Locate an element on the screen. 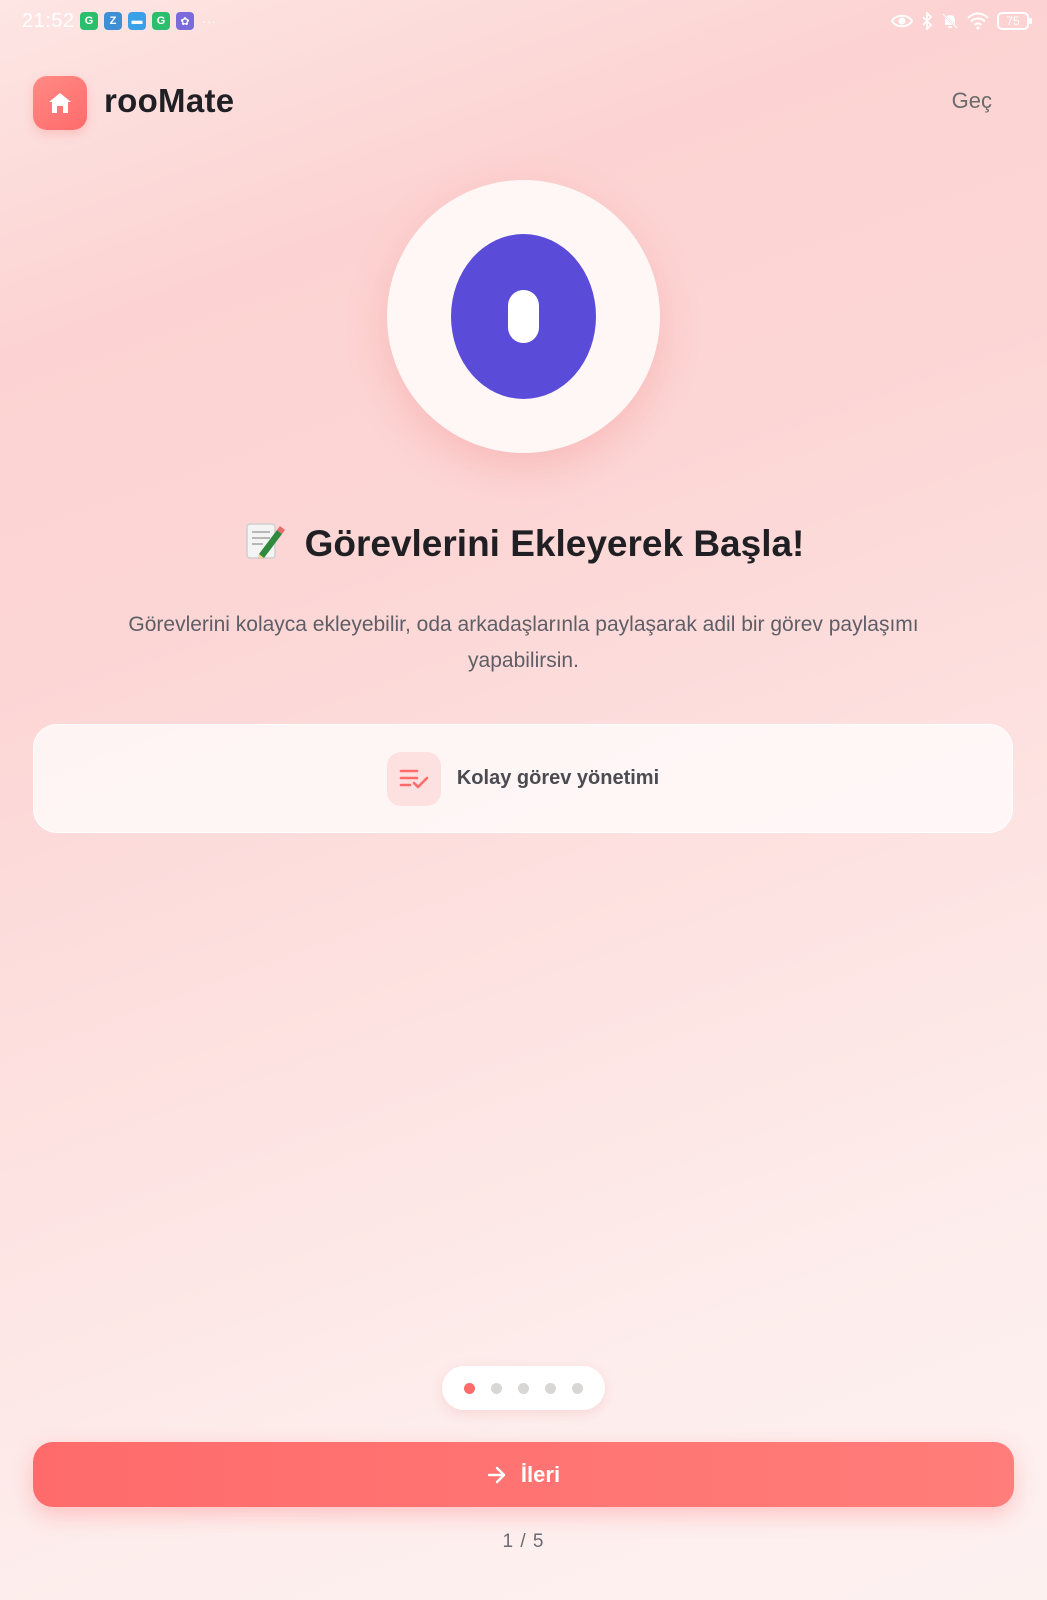 This screenshot has height=1600, width=1047. next-button: İleri is located at coordinates (523, 1474).